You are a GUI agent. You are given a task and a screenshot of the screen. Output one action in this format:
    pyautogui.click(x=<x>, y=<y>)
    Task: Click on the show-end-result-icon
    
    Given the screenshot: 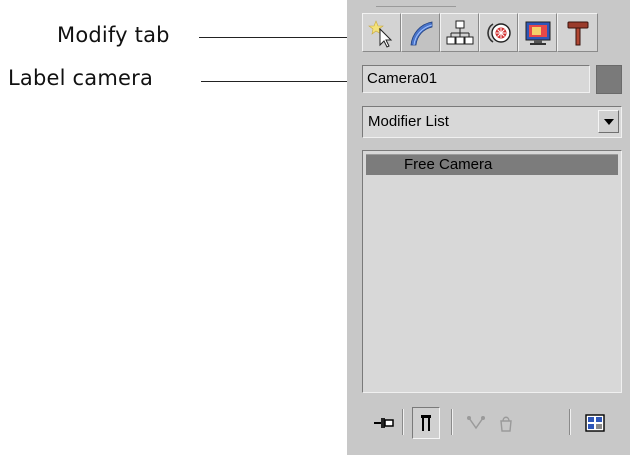 What is the action you would take?
    pyautogui.click(x=426, y=423)
    